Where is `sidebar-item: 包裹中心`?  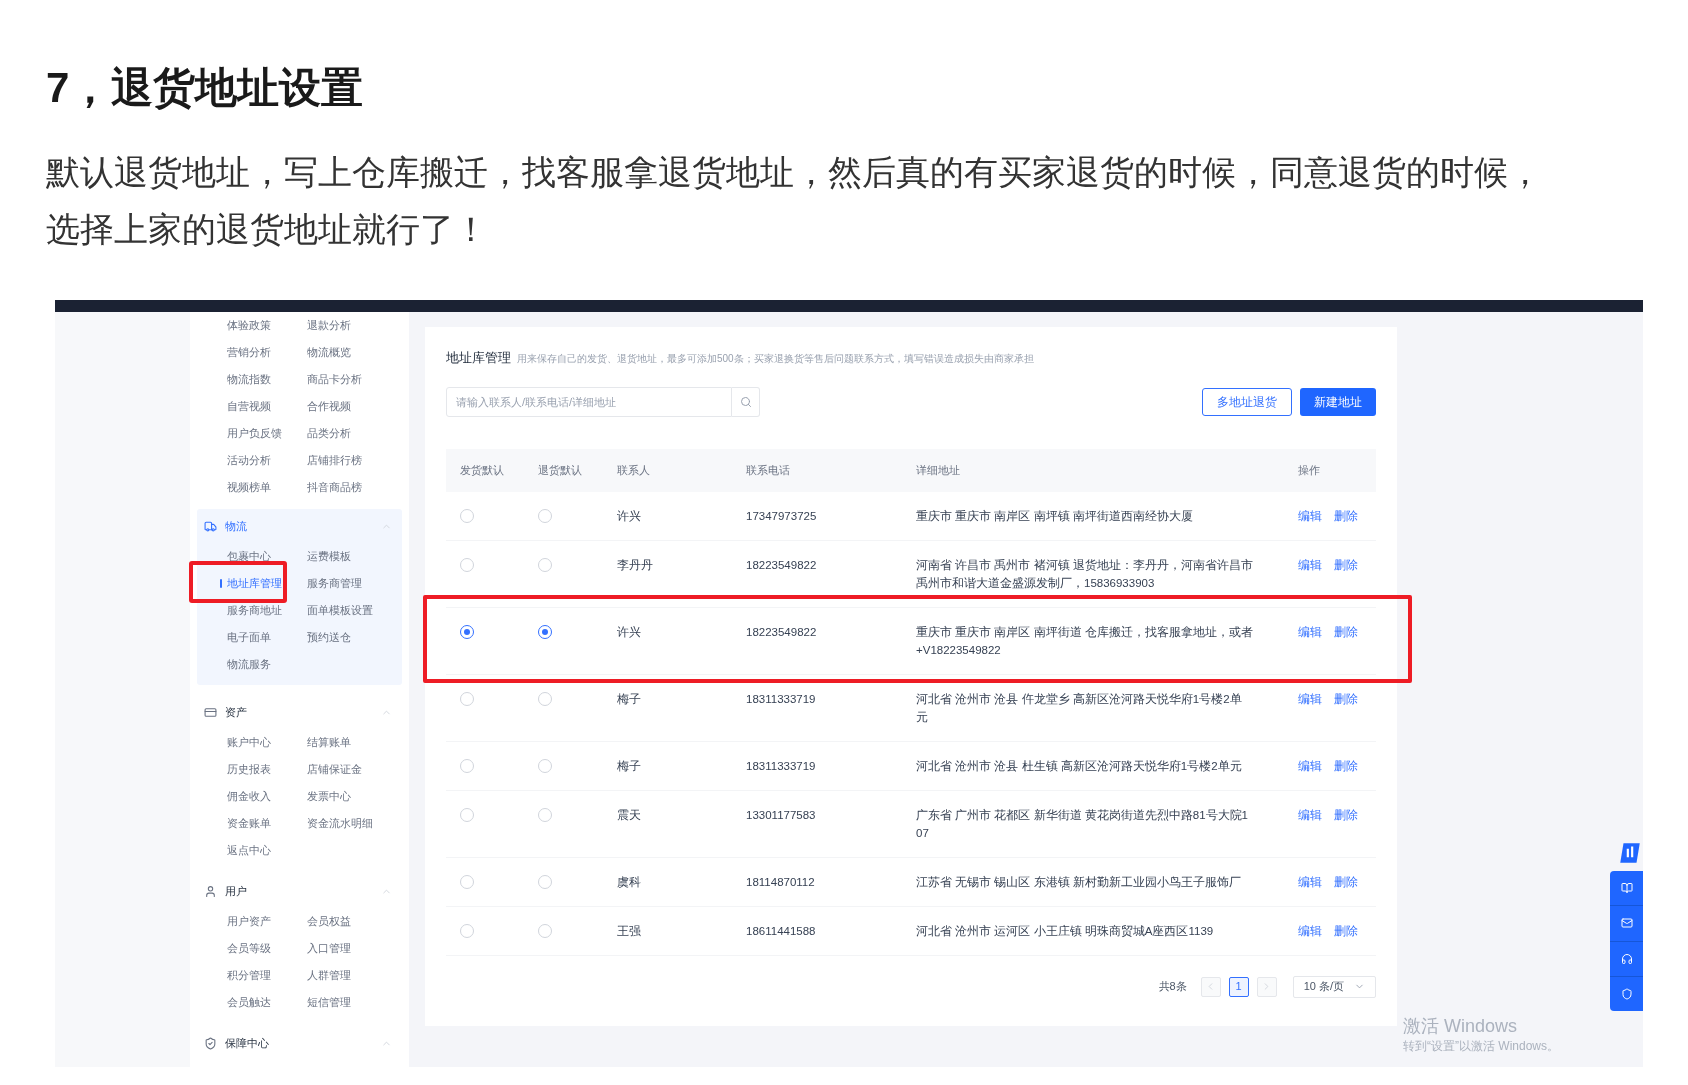 sidebar-item: 包裹中心 is located at coordinates (249, 556).